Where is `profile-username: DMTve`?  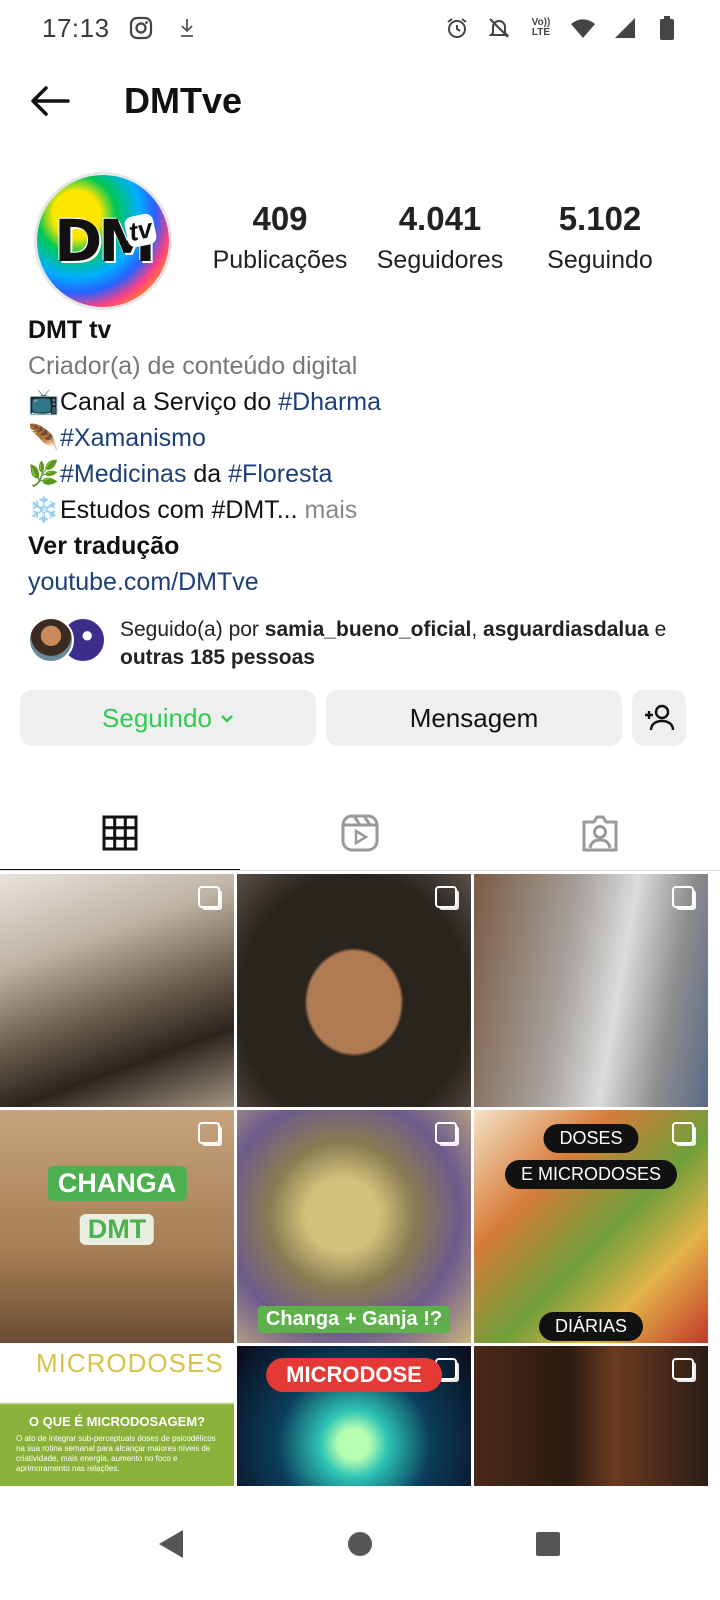
profile-username: DMTve is located at coordinates (183, 100).